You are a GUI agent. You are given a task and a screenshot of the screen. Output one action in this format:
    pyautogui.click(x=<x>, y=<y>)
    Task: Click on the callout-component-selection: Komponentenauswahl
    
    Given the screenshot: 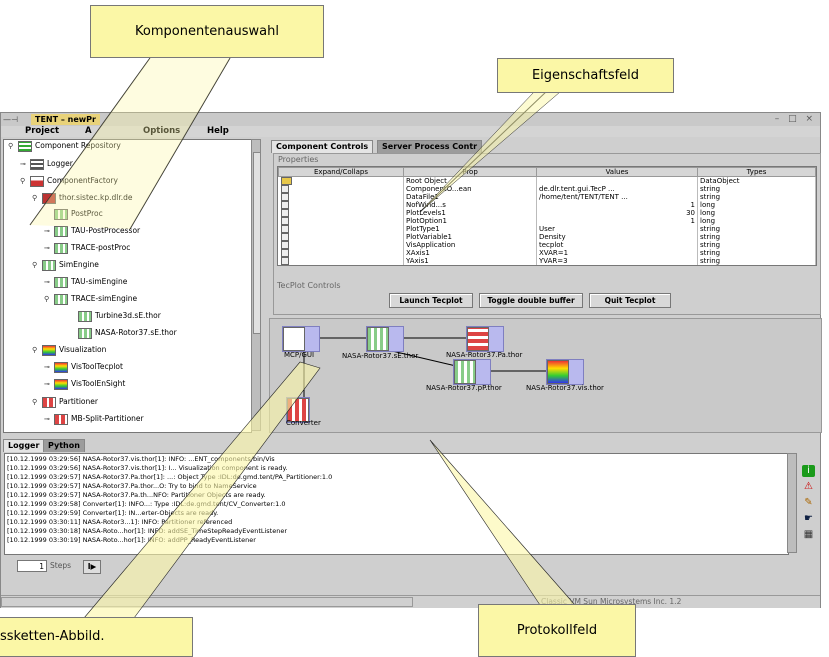 What is the action you would take?
    pyautogui.click(x=207, y=31)
    